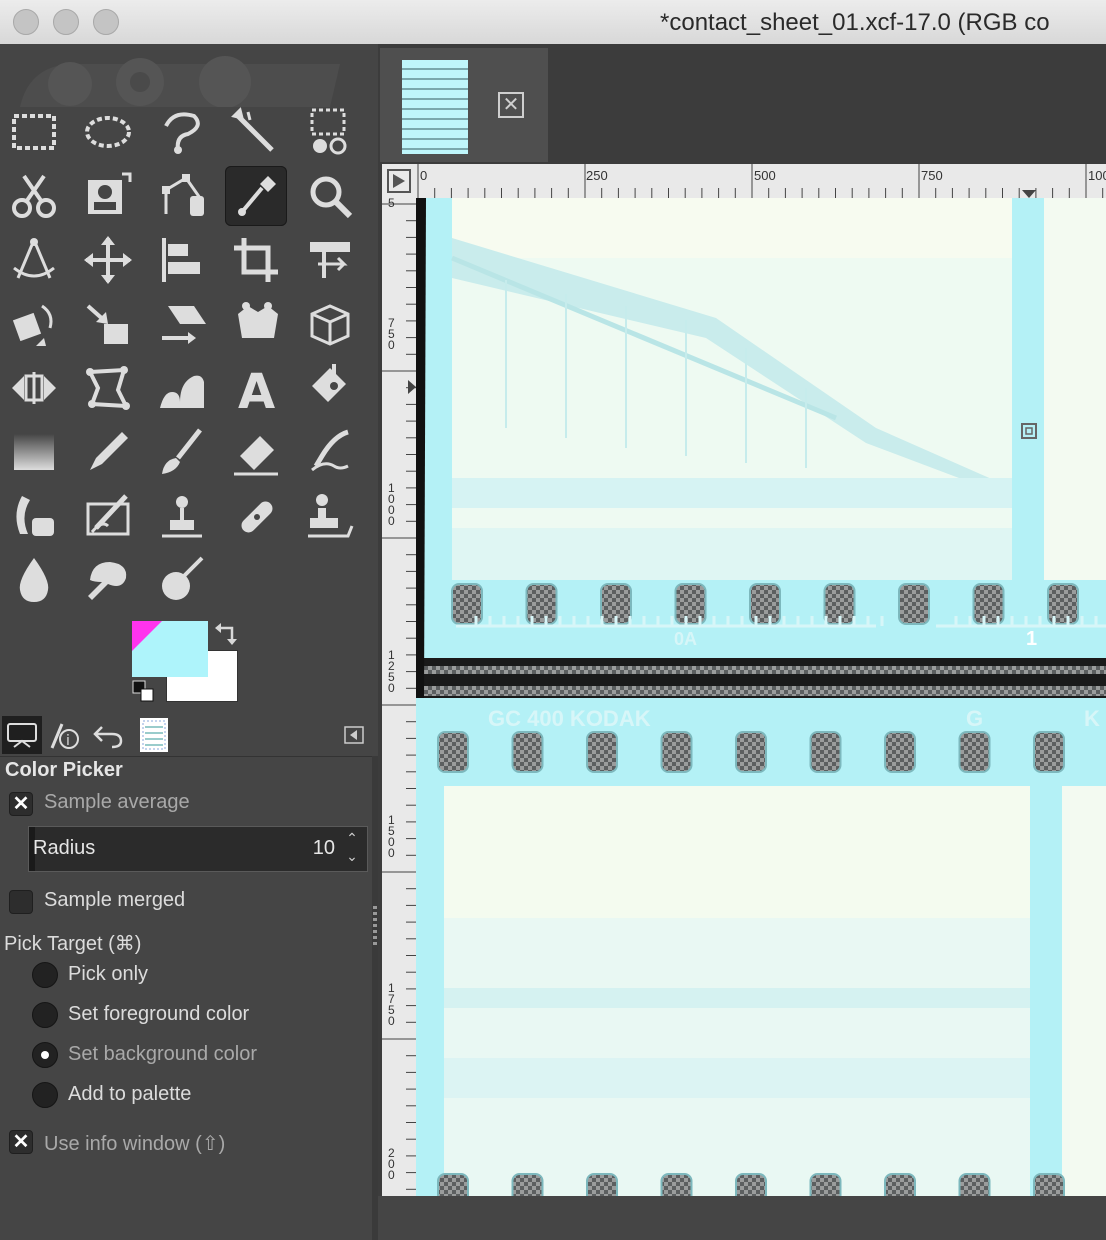 The image size is (1106, 1240). I want to click on tool-paths, so click(182, 196).